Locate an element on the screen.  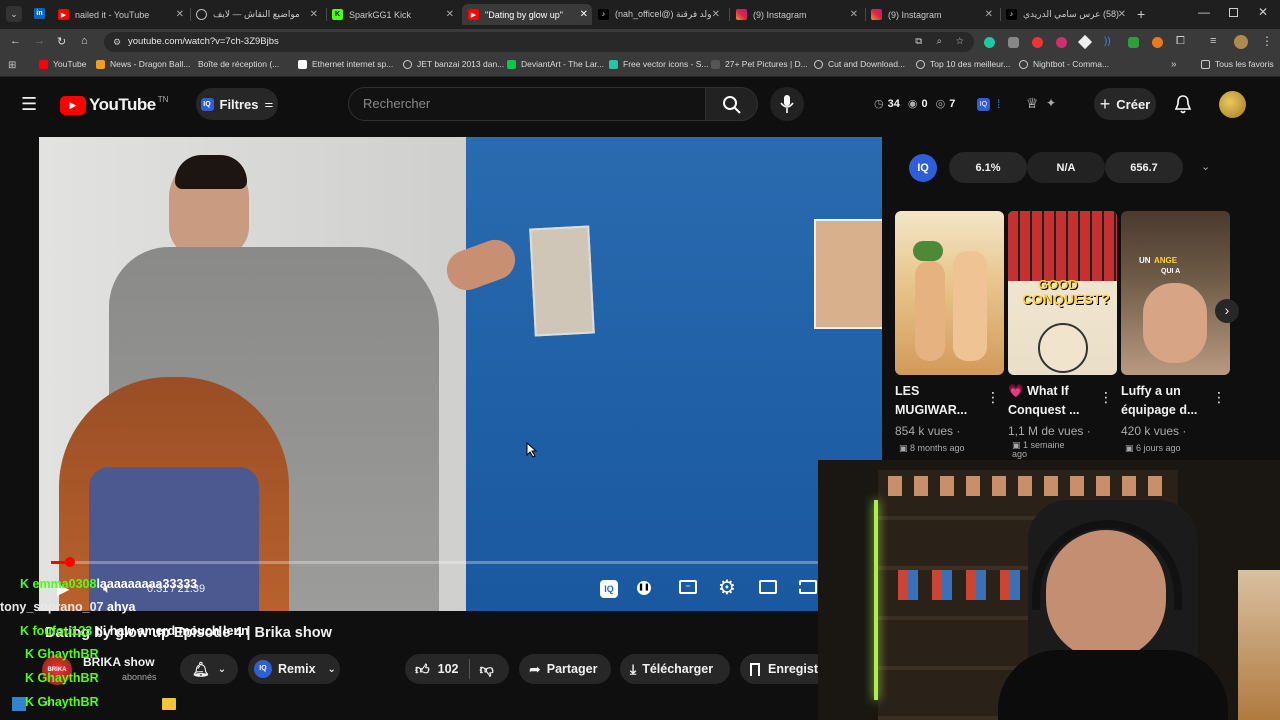
video-progress-bar is located at coordinates (436, 562).